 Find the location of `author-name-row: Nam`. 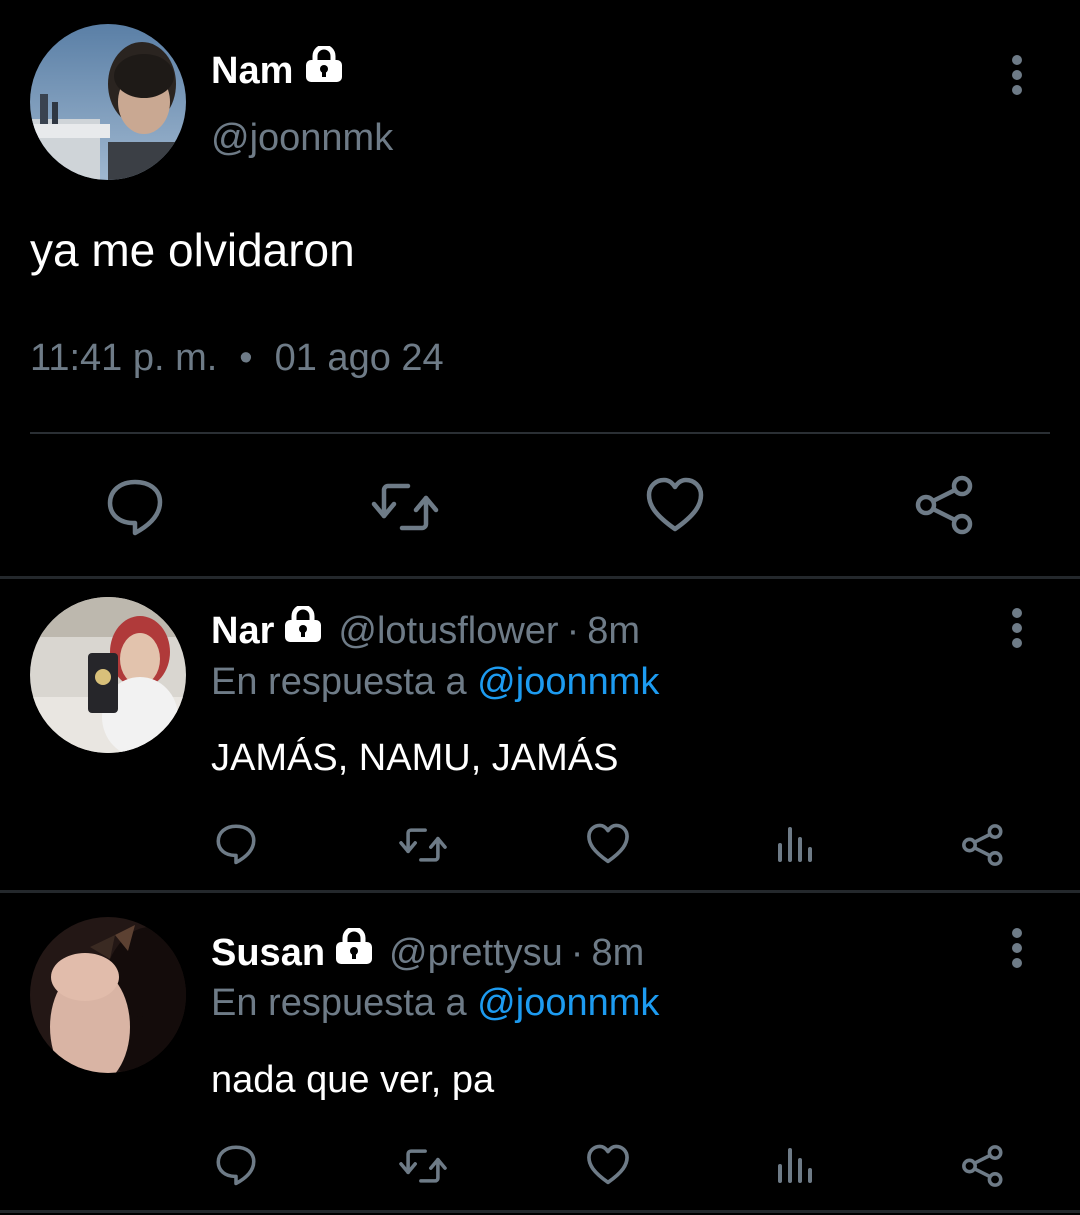

author-name-row: Nam is located at coordinates (278, 70).